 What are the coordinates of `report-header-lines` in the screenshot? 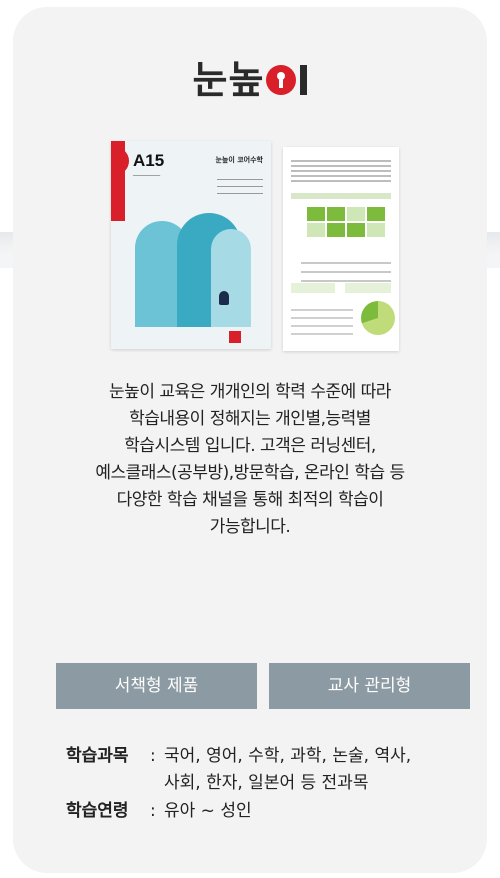 It's located at (341, 171).